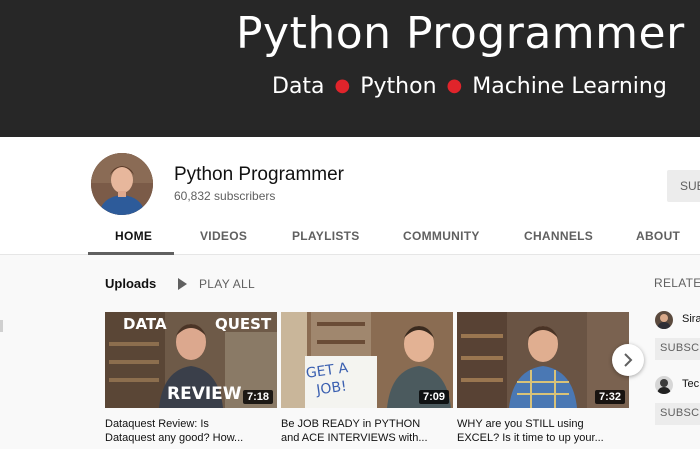 This screenshot has width=700, height=449. Describe the element at coordinates (683, 186) in the screenshot. I see `subscribe-button: SUBSCRIBE` at that location.